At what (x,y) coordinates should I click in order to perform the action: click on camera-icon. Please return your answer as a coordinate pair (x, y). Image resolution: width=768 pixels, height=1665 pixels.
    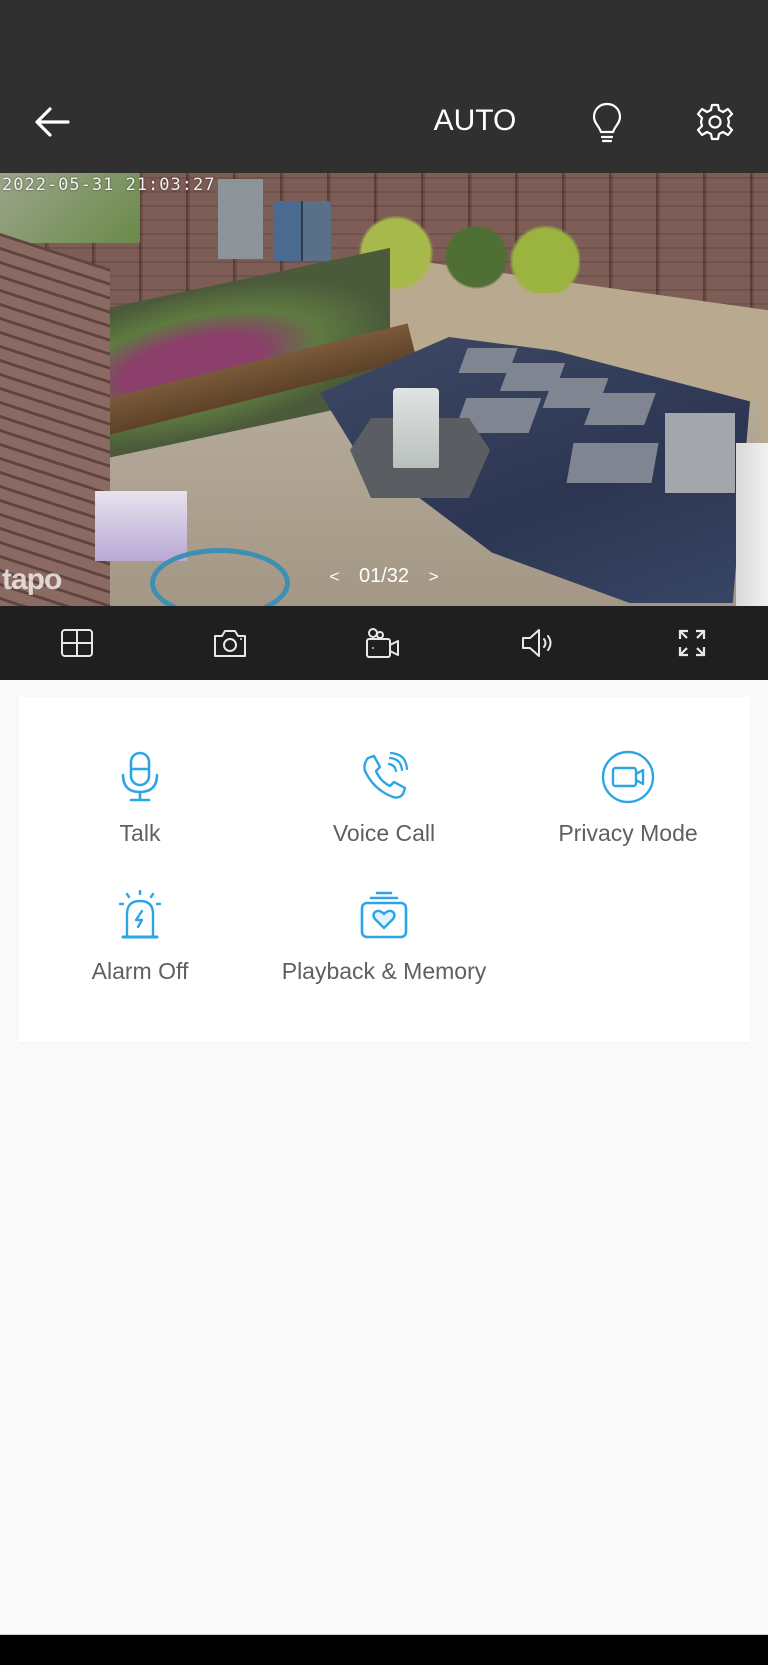
    Looking at the image, I should click on (230, 643).